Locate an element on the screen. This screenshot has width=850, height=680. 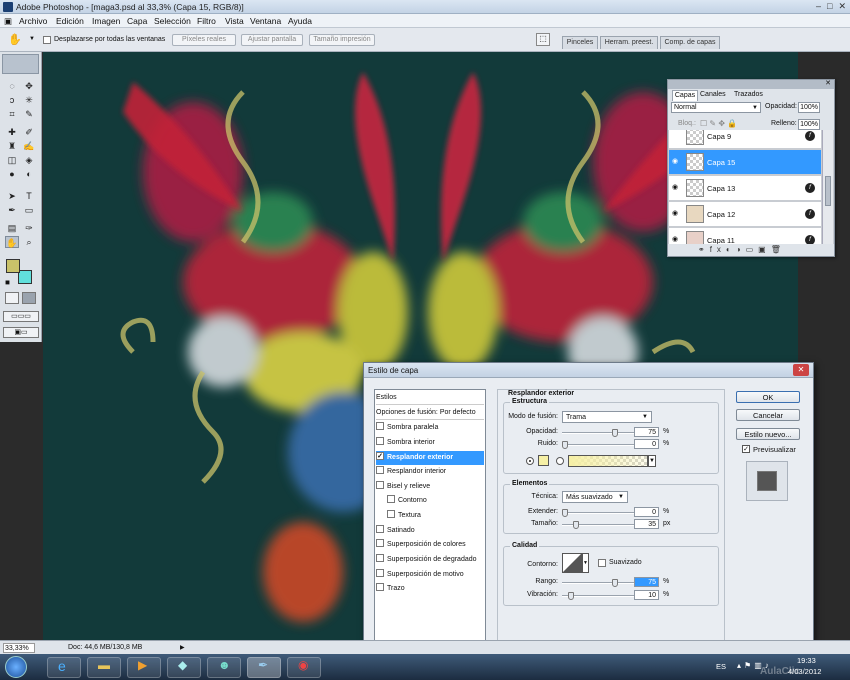
tab-comp-capas: Comp. de capas is located at coordinates (690, 42).